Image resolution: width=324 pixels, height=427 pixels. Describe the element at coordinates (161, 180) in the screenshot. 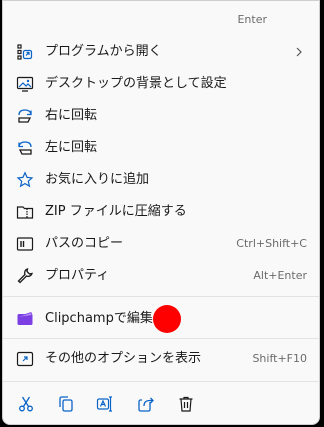

I see `menu-item-add-favorites: お気に入りに追加` at that location.